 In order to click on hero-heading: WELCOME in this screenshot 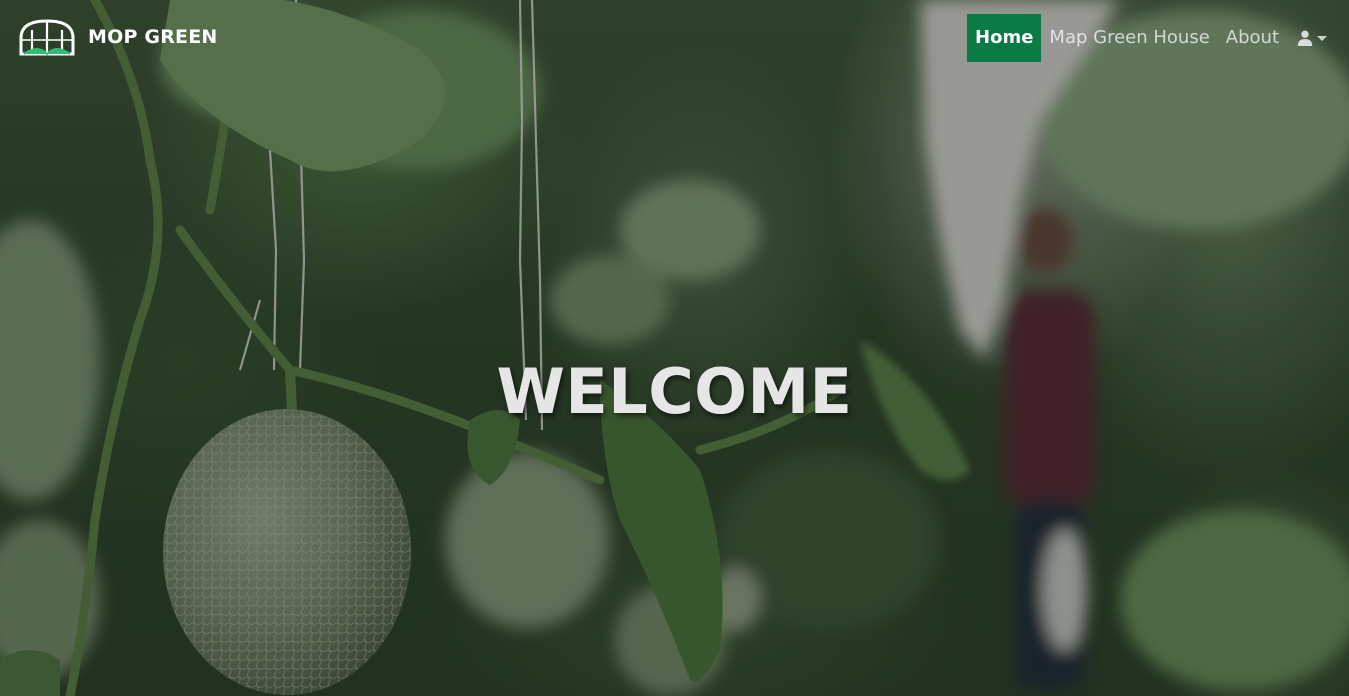, I will do `click(674, 391)`.